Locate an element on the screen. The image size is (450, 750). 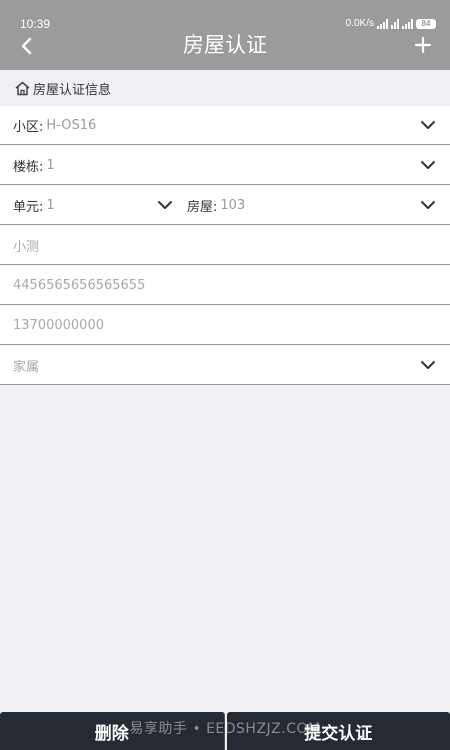
battery-icon: 84 is located at coordinates (426, 24).